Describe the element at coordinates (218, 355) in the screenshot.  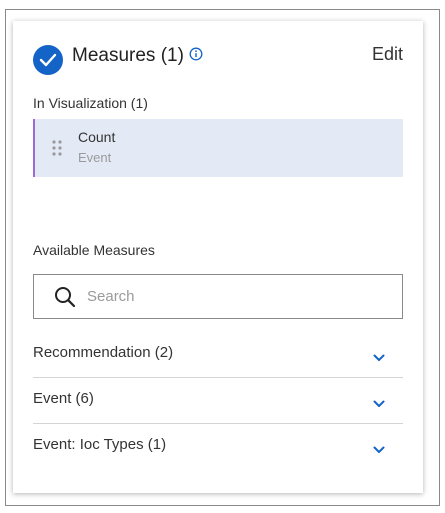
I see `accordion-recommendation: Recommendation (2)` at that location.